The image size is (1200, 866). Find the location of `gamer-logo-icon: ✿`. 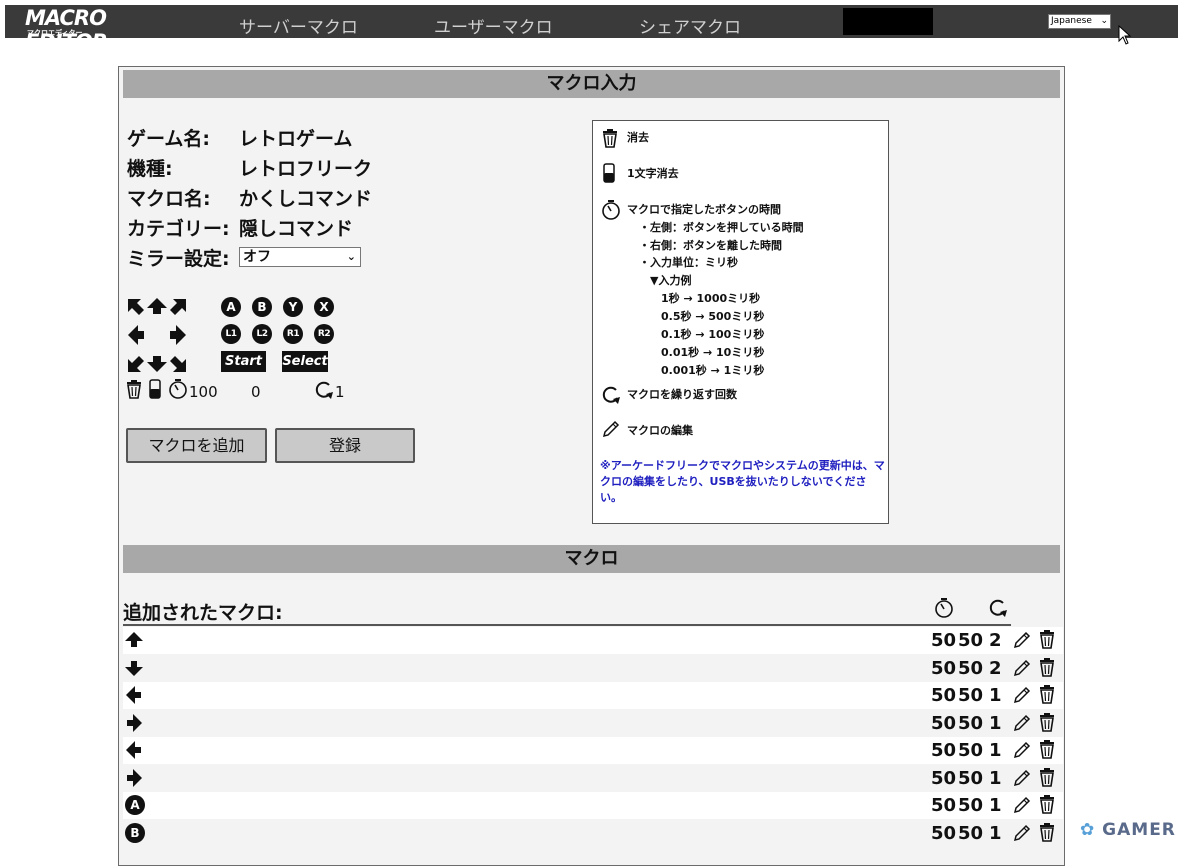

gamer-logo-icon: ✿ is located at coordinates (1088, 830).